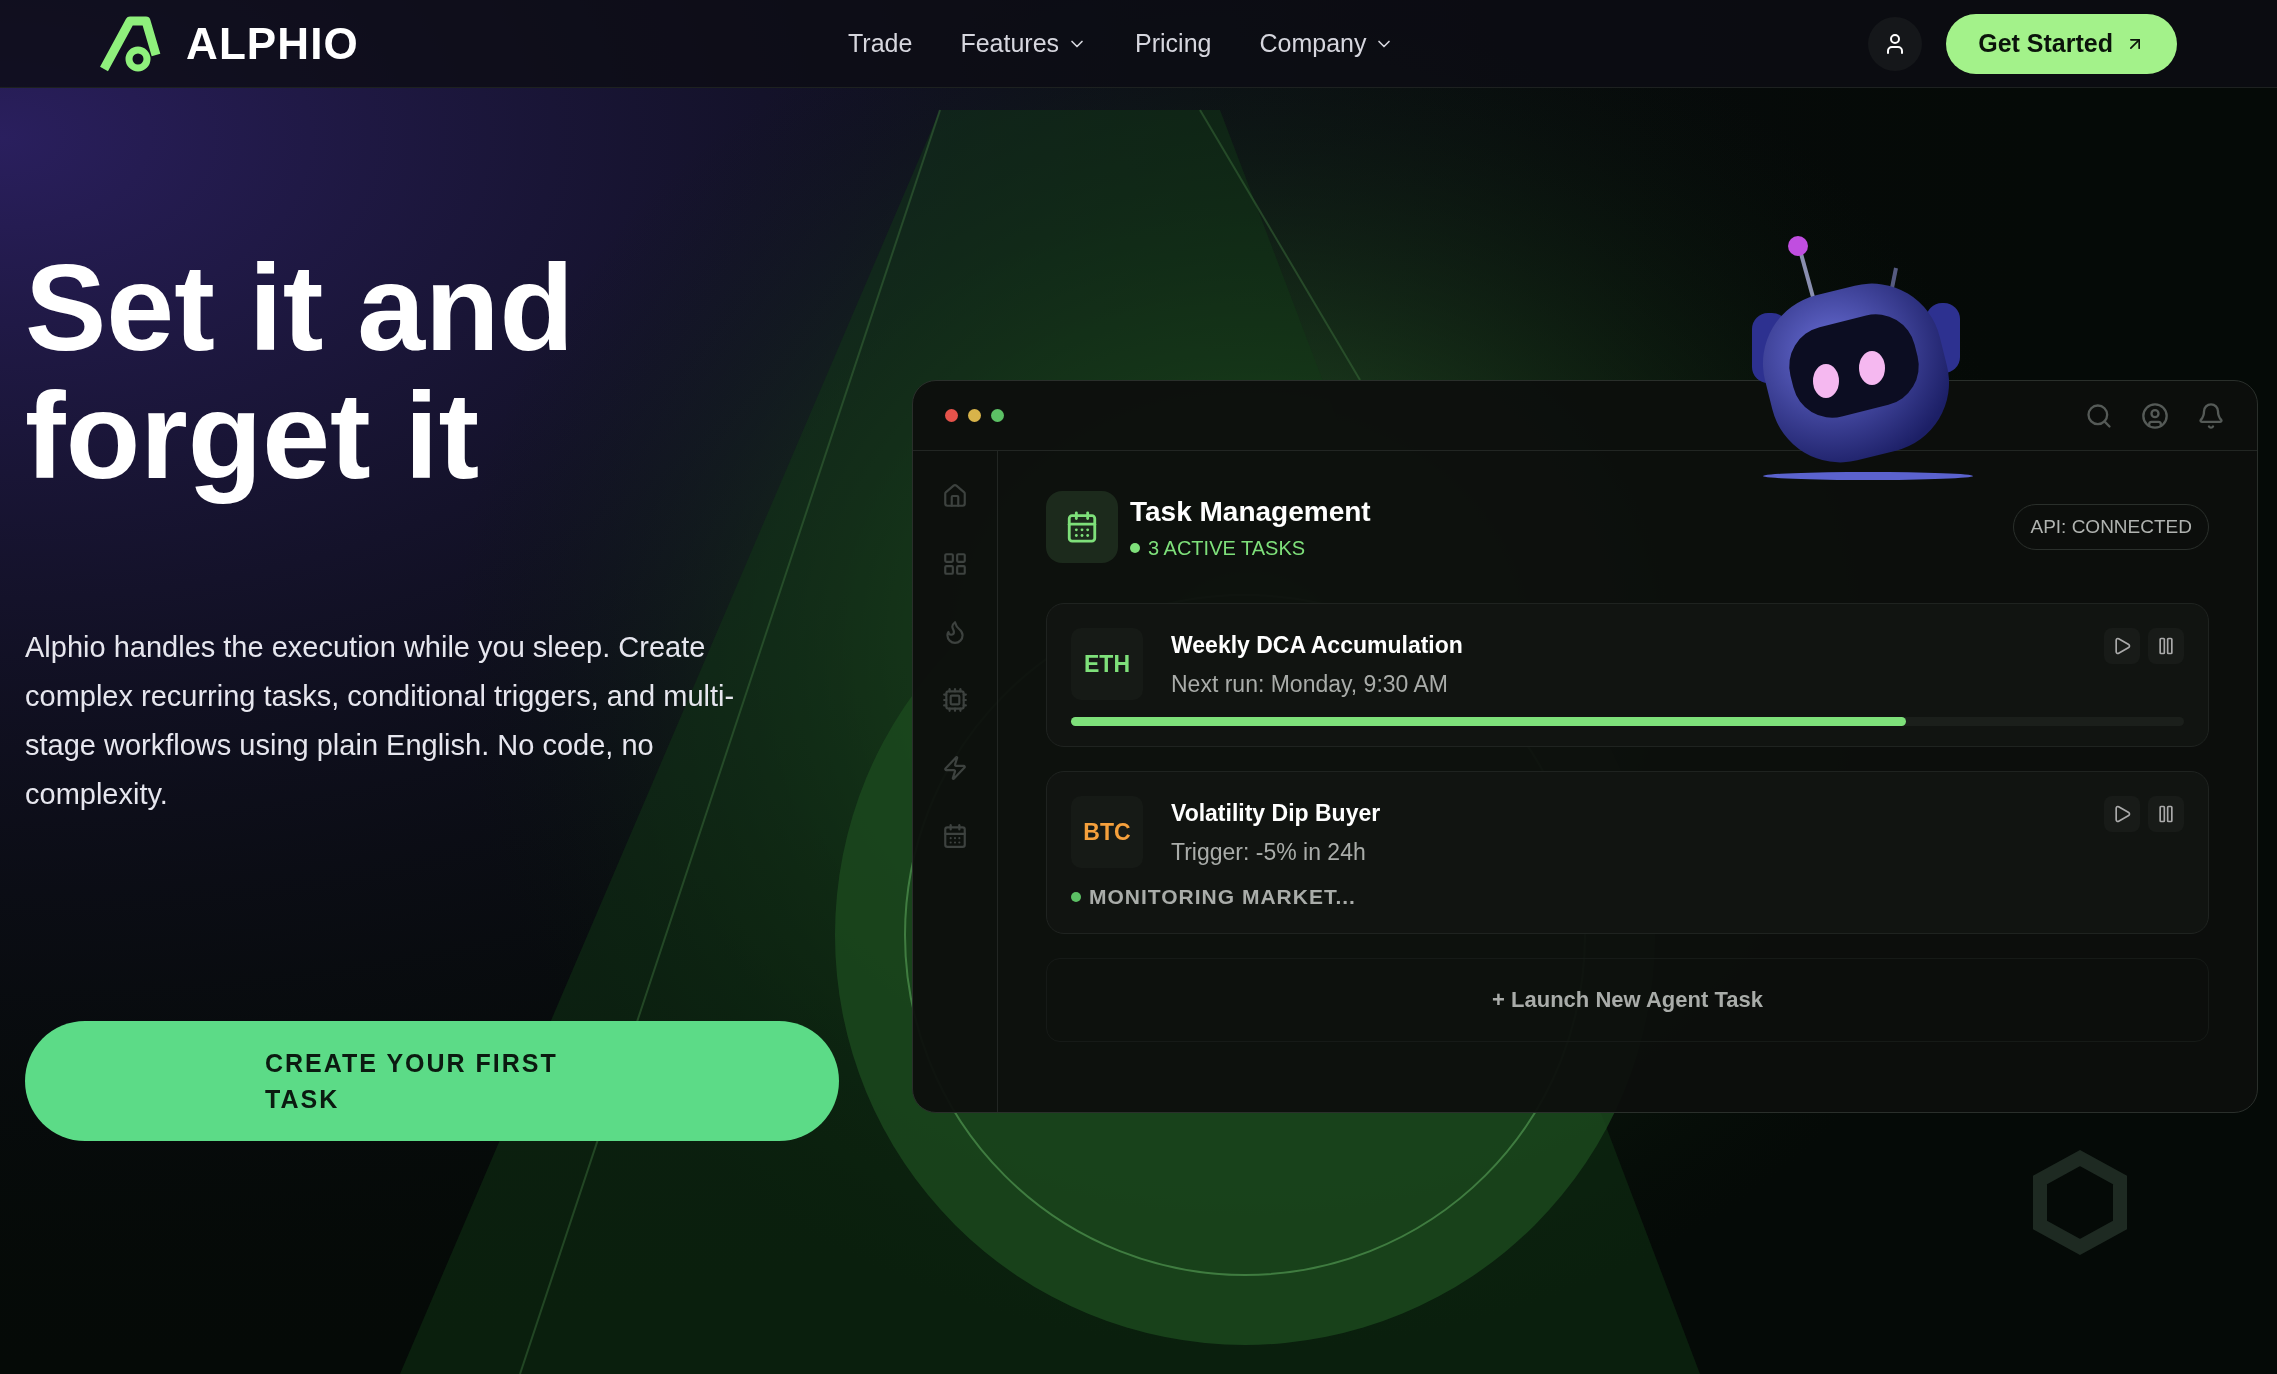 This screenshot has height=1374, width=2277. Describe the element at coordinates (380, 721) in the screenshot. I see `hero-description: Alphio handles the execution while you sleep. Create complex recurring tasks, conditional triggers, and multi-stage workflows using plain English. No code, no complexity.` at that location.